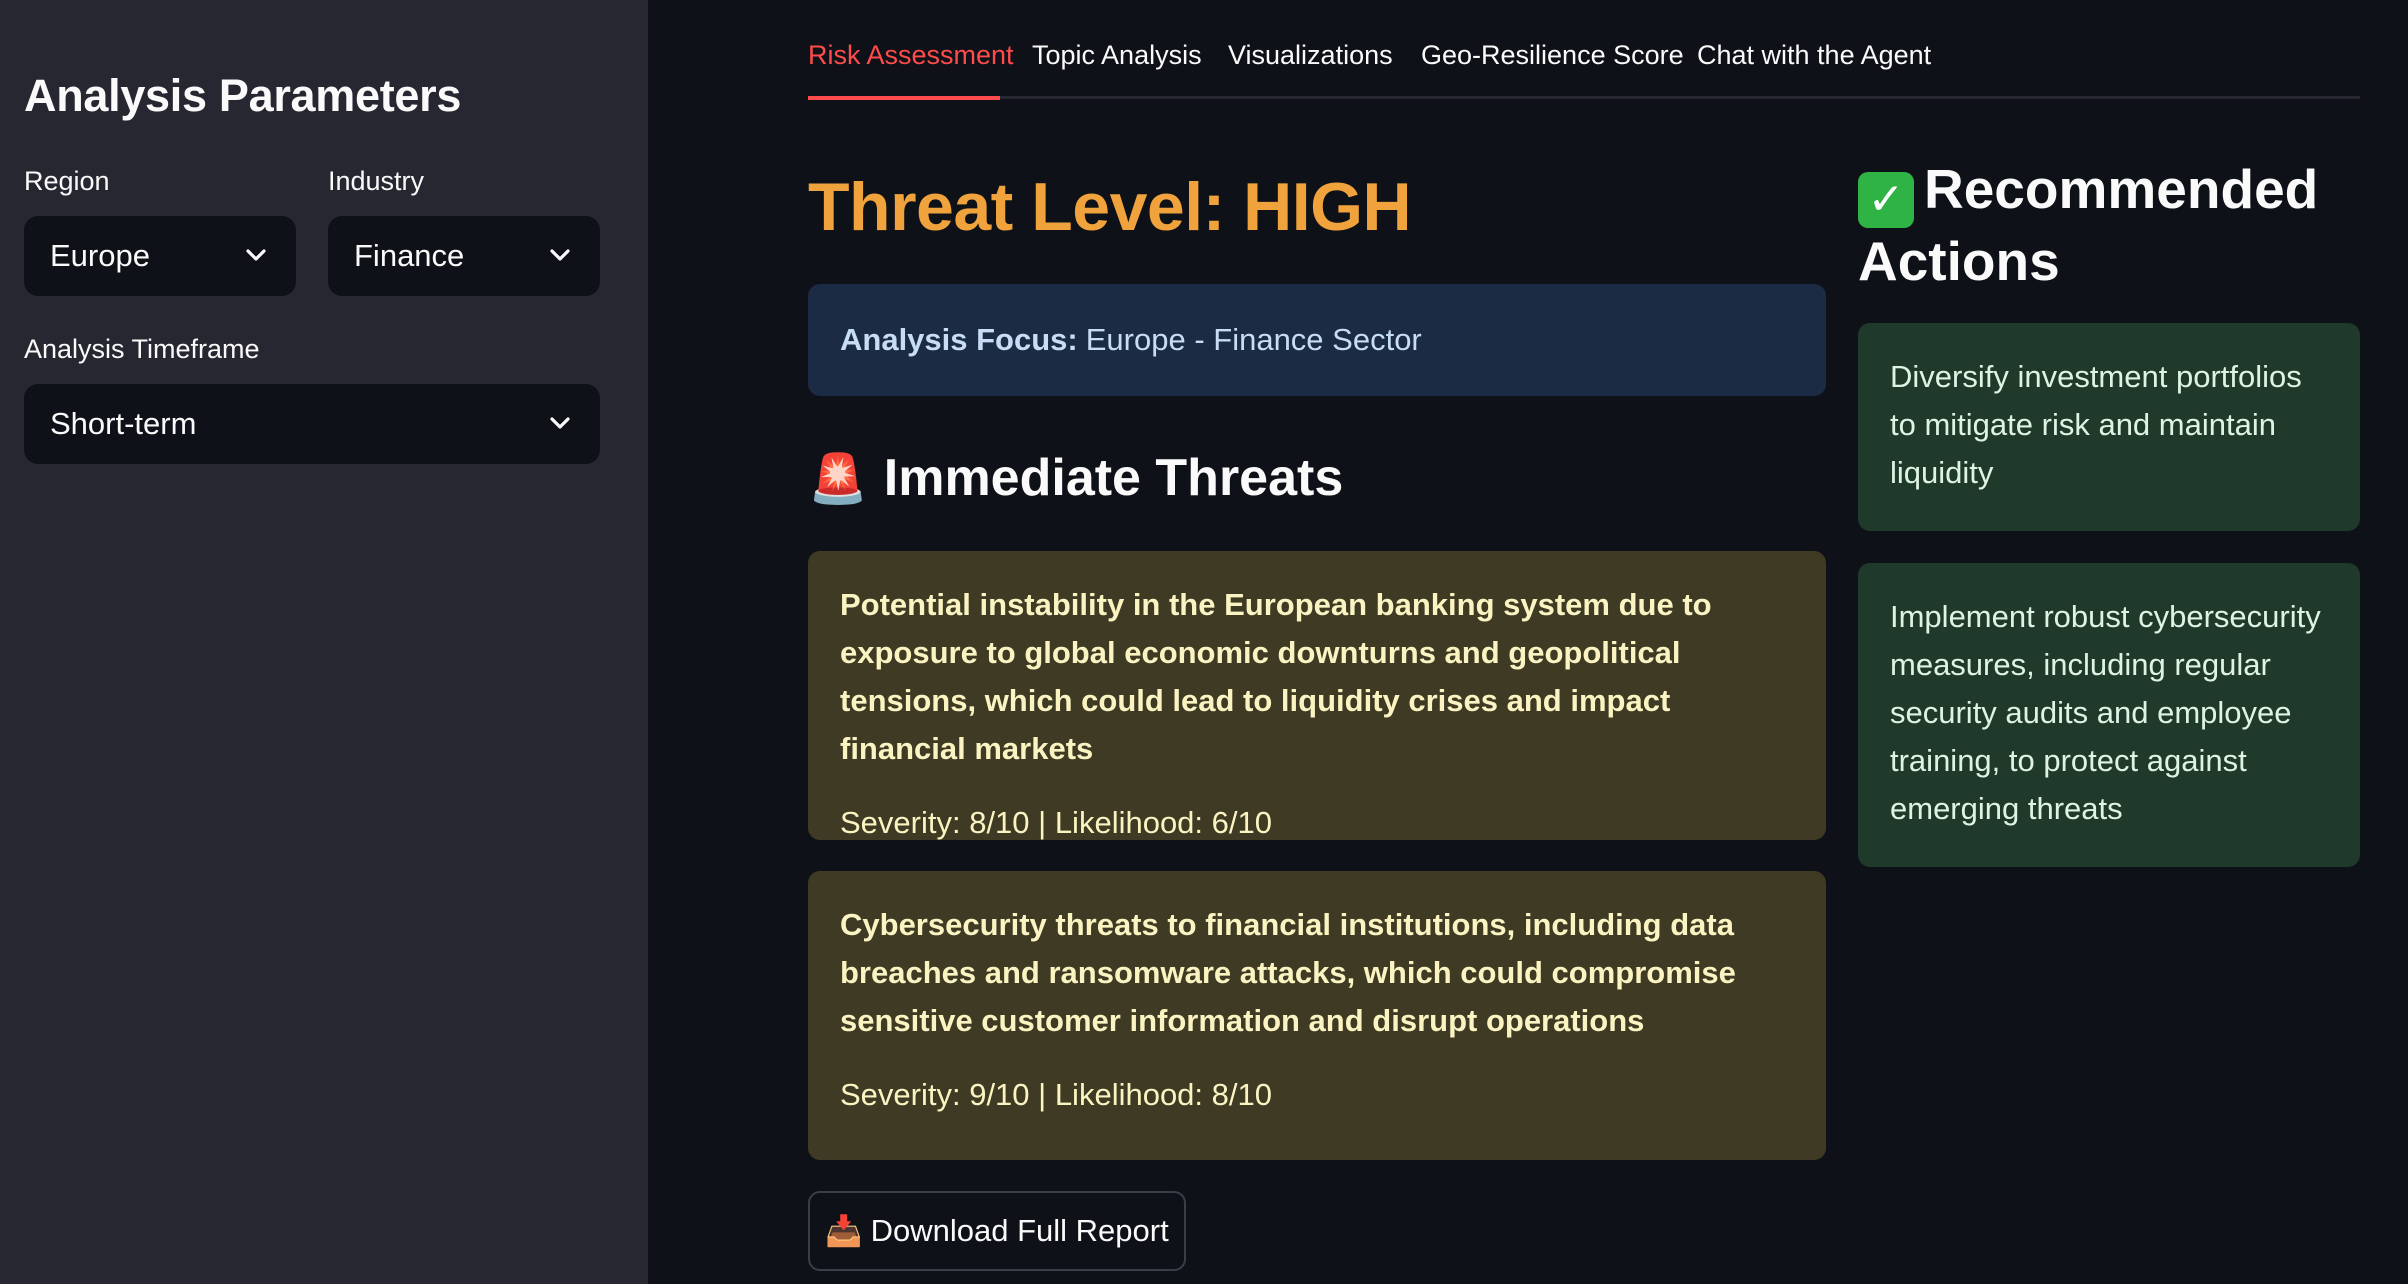  Describe the element at coordinates (1113, 478) in the screenshot. I see `immediate-threats-title: Immediate Threats` at that location.